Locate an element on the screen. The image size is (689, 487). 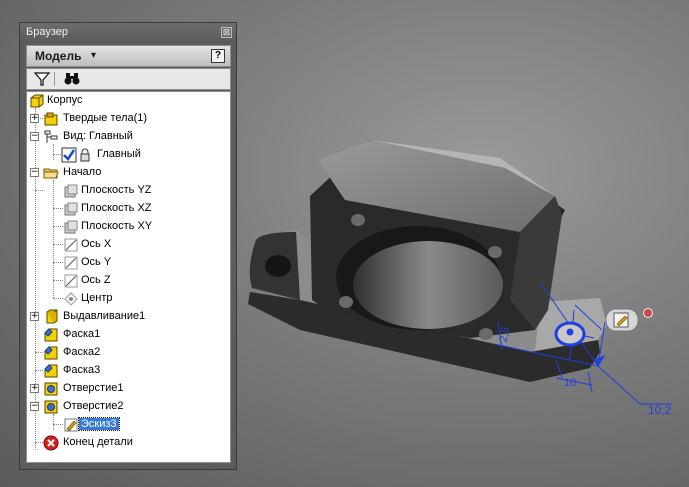
end-of-part-icon is located at coordinates (51, 443).